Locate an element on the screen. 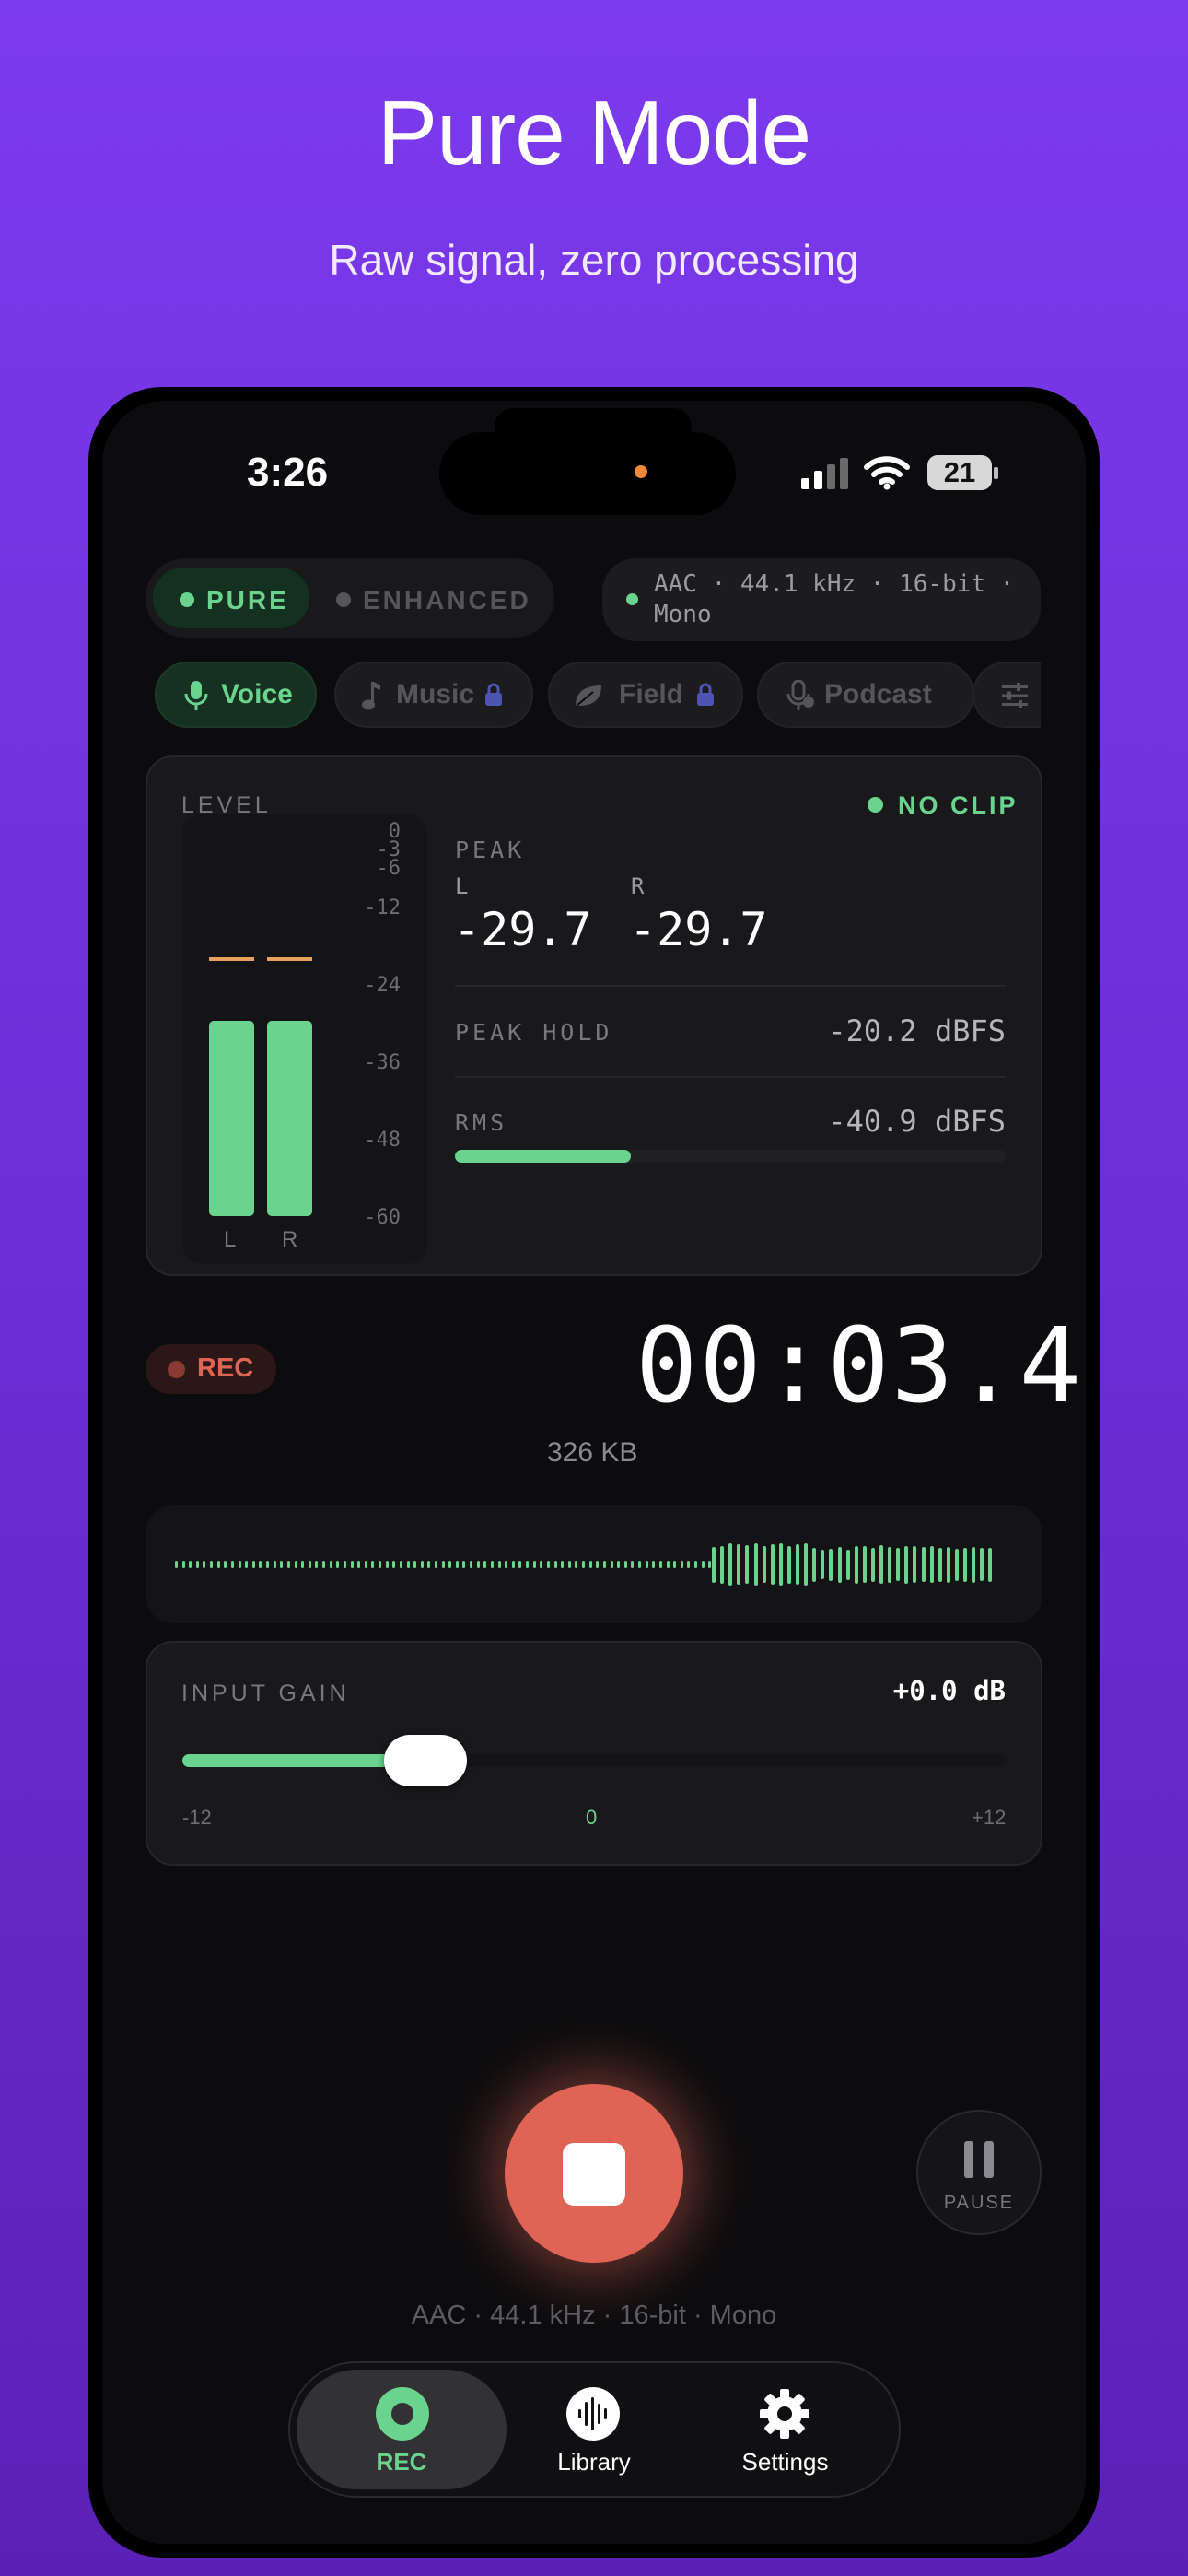 This screenshot has height=2576, width=1188. battery-icon: 21 is located at coordinates (959, 473).